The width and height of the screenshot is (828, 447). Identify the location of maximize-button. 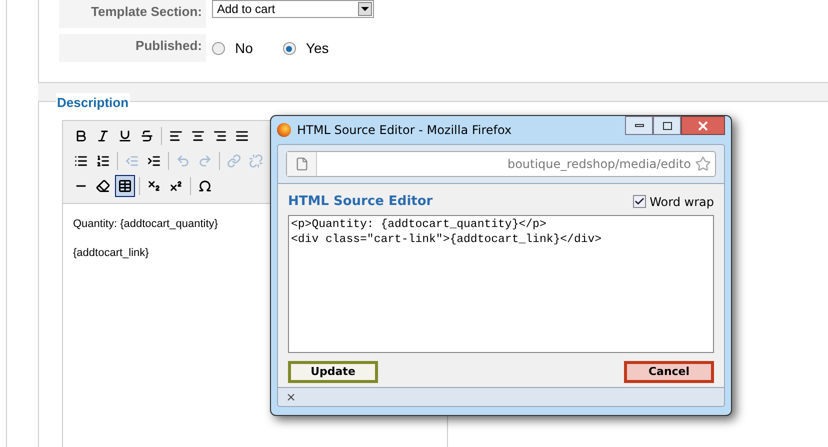
(667, 125).